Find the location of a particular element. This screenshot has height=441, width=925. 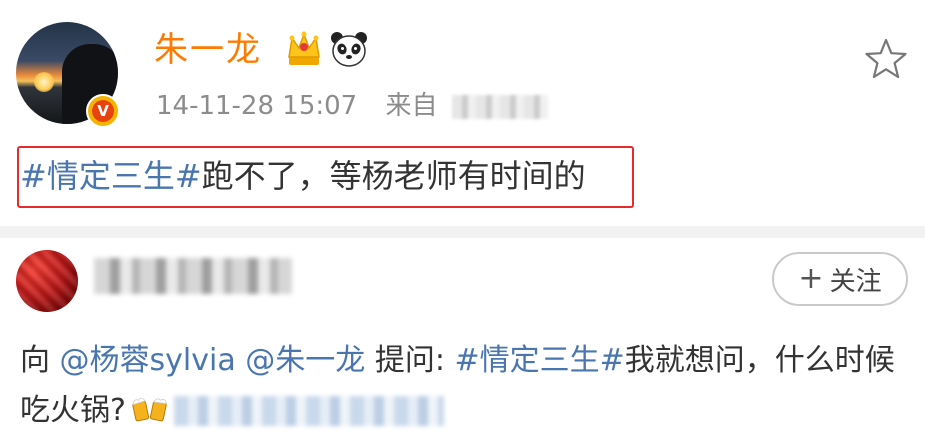

plus-icon: + is located at coordinates (811, 278).